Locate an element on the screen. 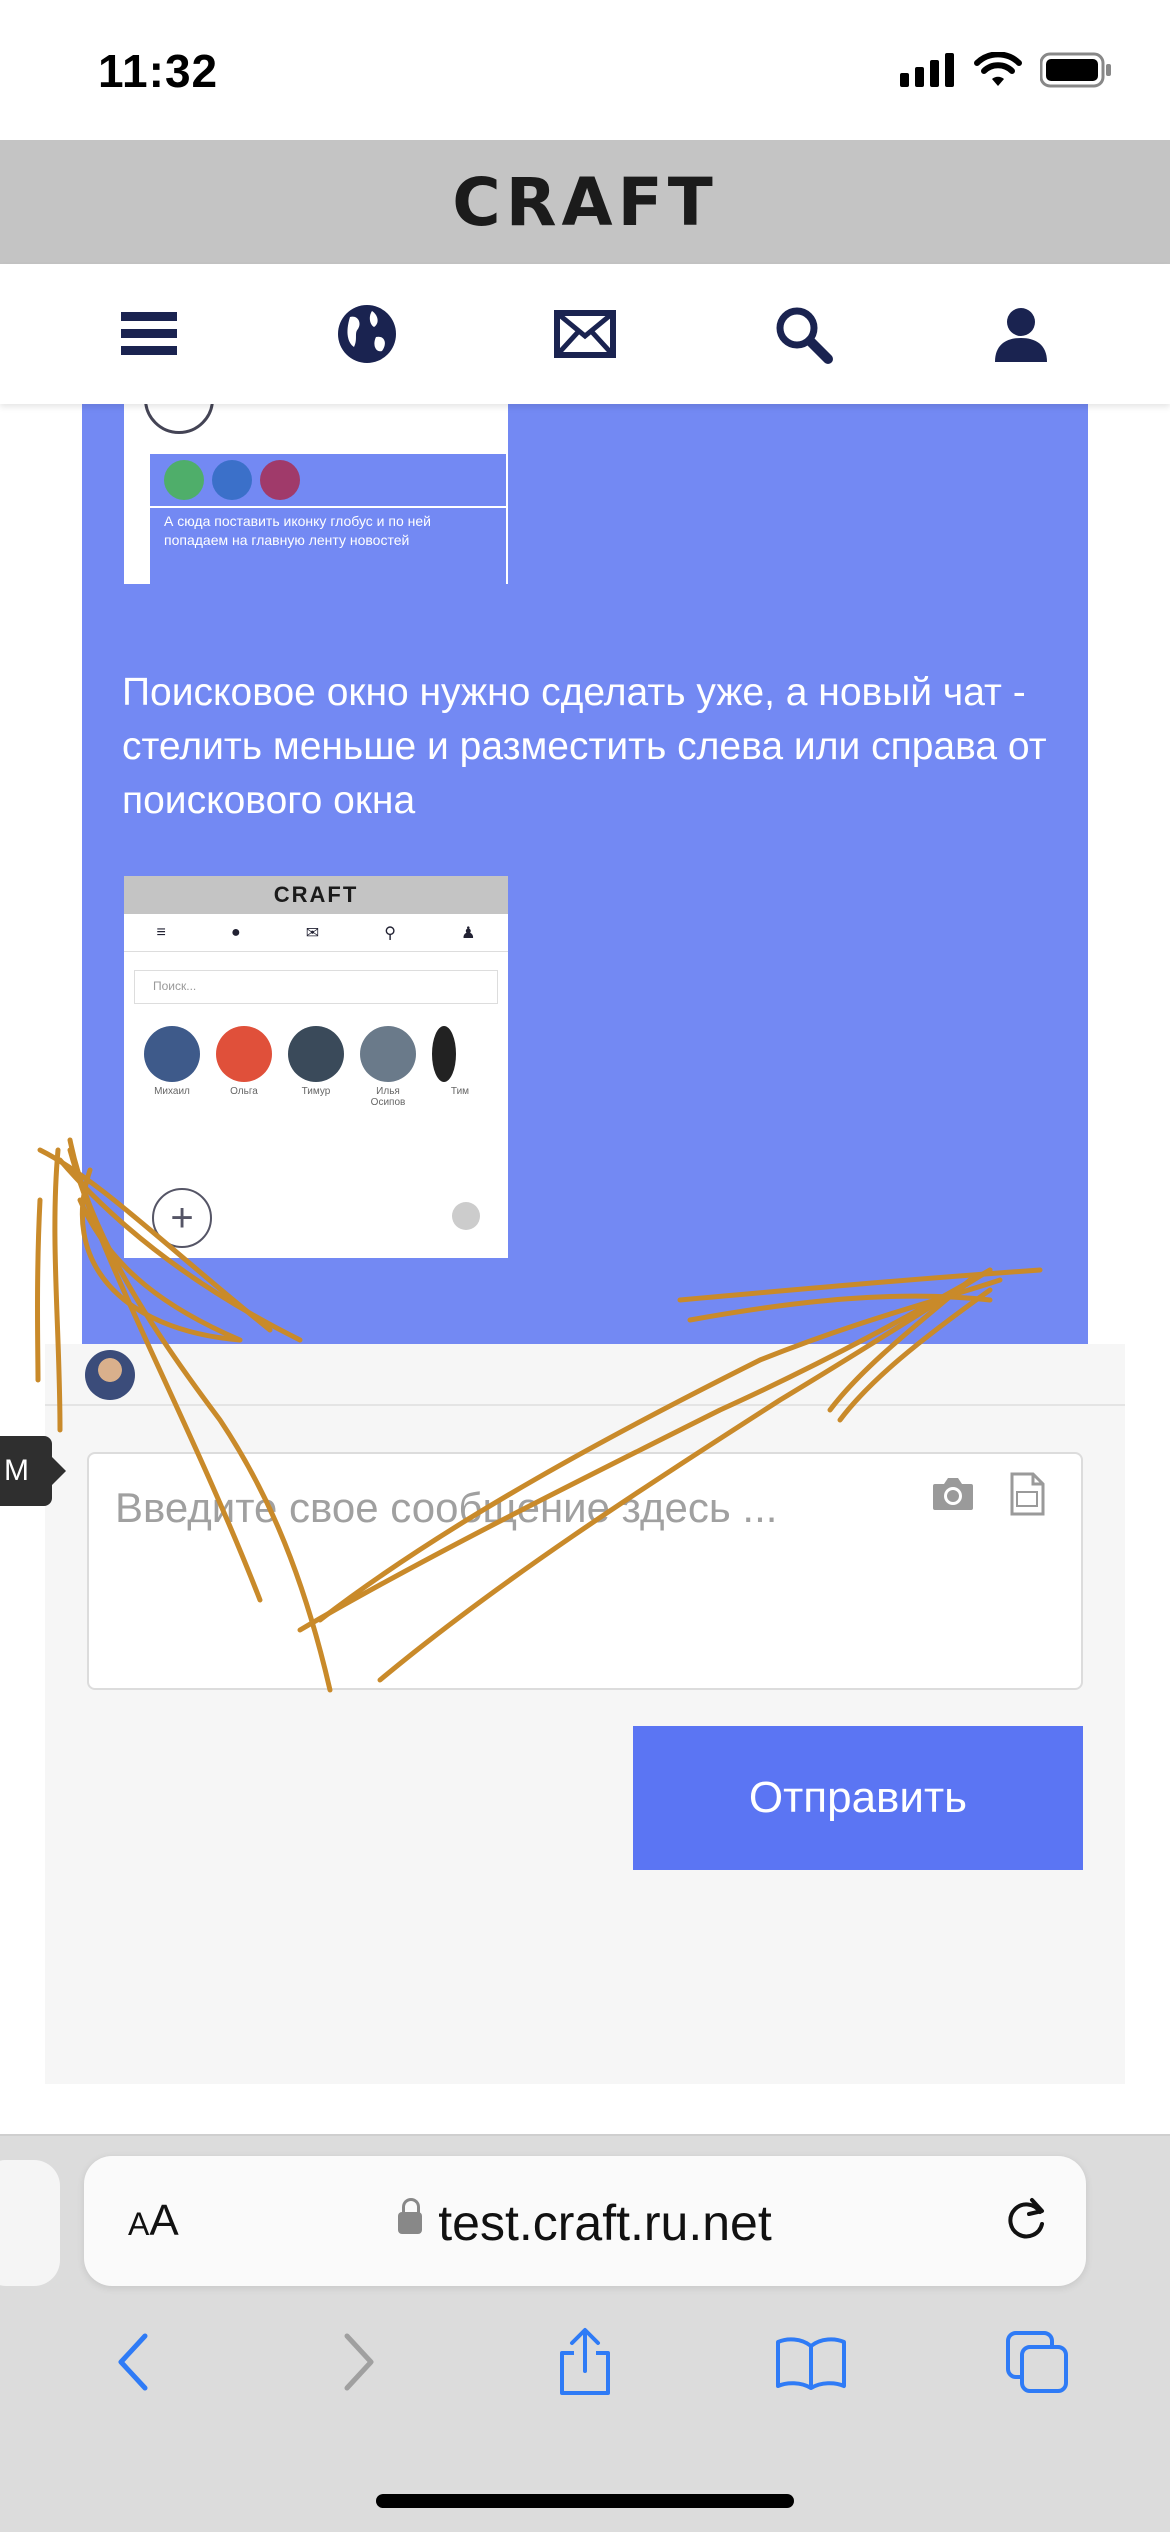  bookmarks-button is located at coordinates (811, 2362).